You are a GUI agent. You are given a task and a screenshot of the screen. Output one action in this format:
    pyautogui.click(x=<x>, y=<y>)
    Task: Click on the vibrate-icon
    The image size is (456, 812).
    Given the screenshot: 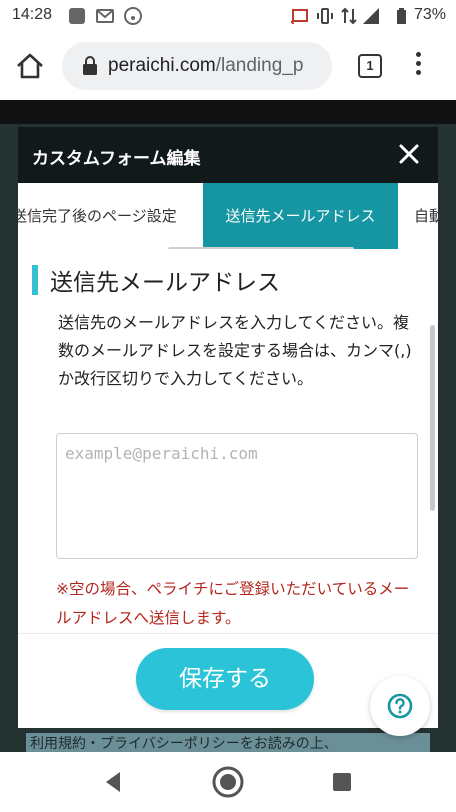 What is the action you would take?
    pyautogui.click(x=325, y=16)
    